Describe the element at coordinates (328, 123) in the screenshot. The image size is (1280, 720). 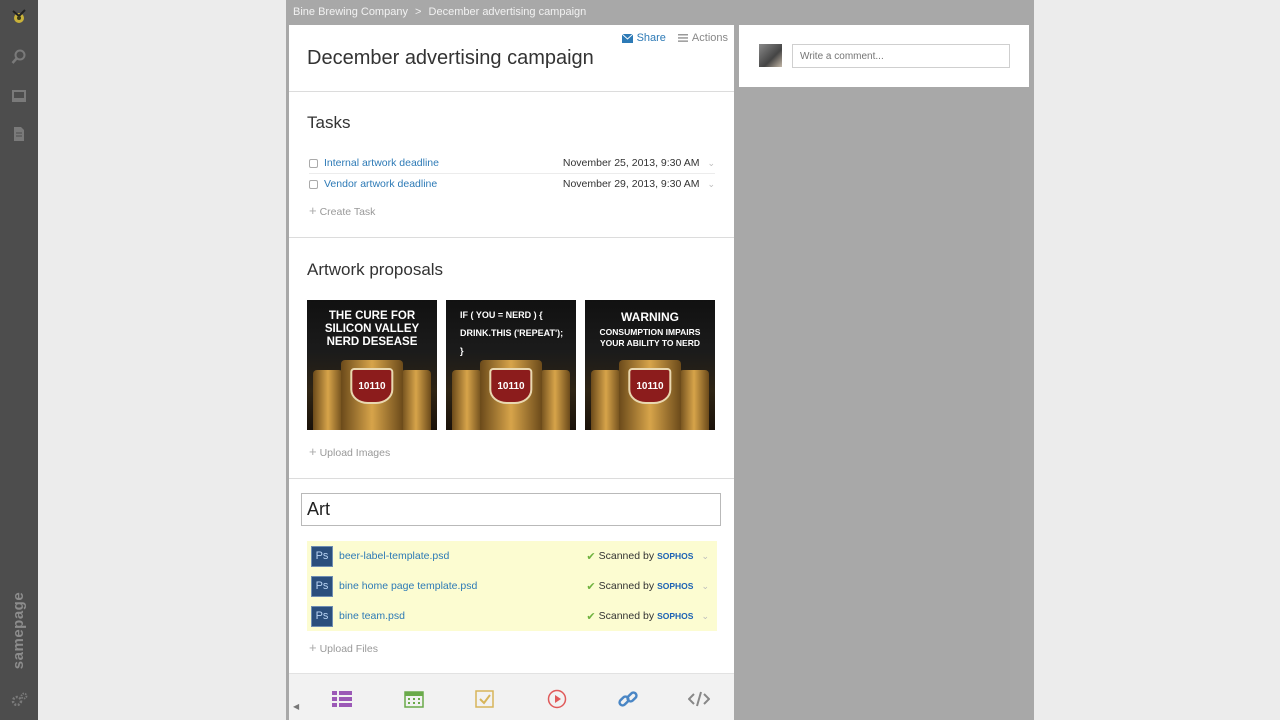
I see `tasks-heading: Tasks` at that location.